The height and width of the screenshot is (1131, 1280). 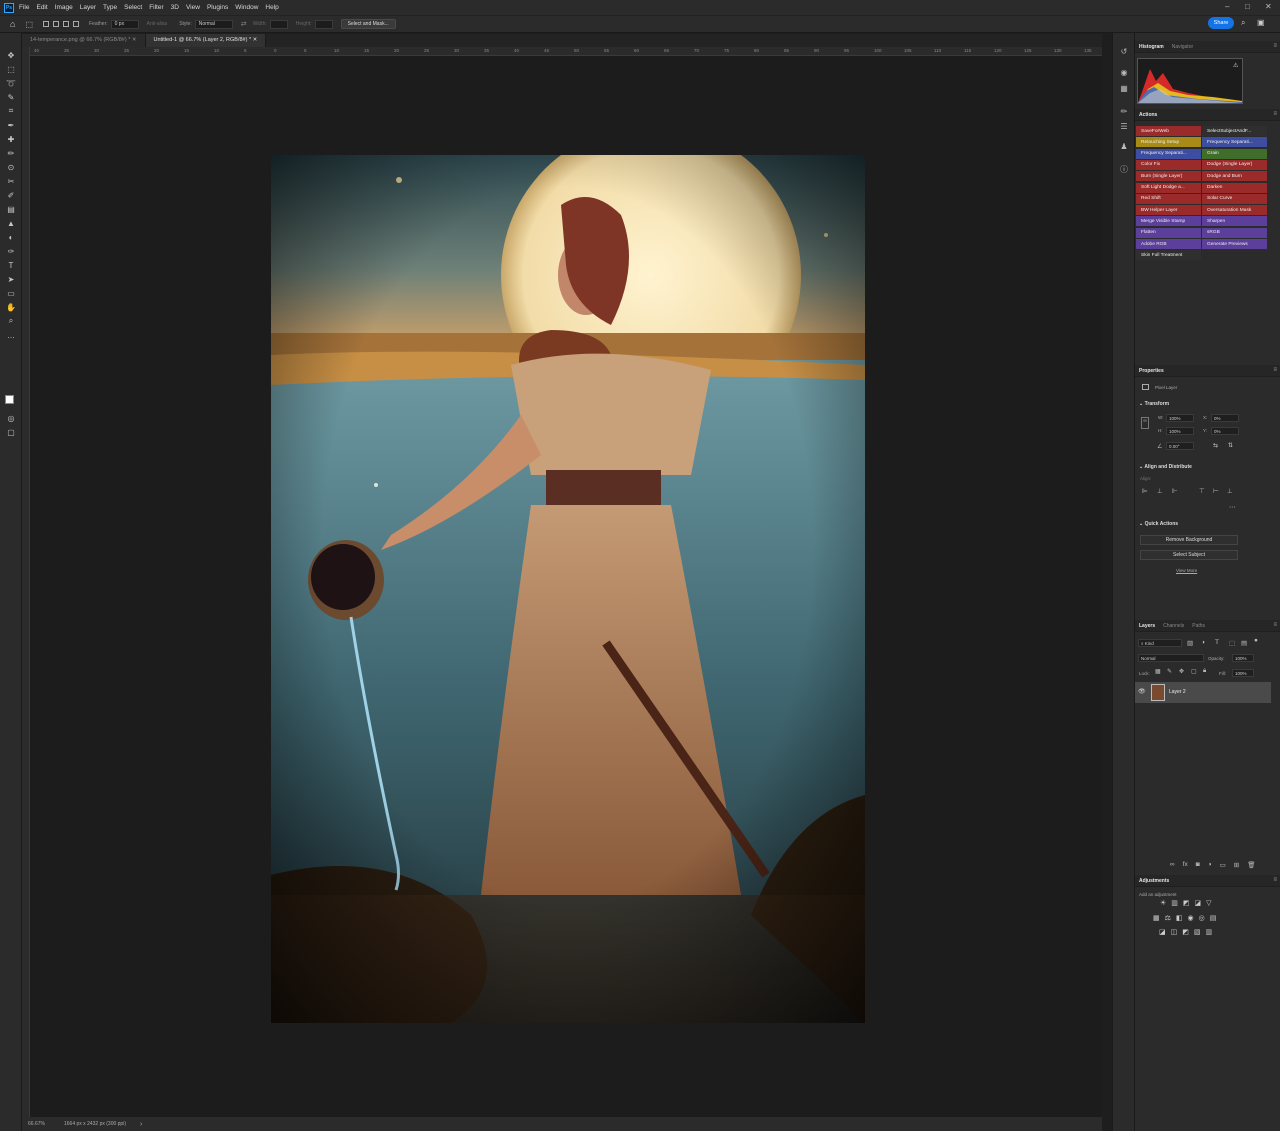 I want to click on feather-input: 0 px, so click(x=124, y=24).